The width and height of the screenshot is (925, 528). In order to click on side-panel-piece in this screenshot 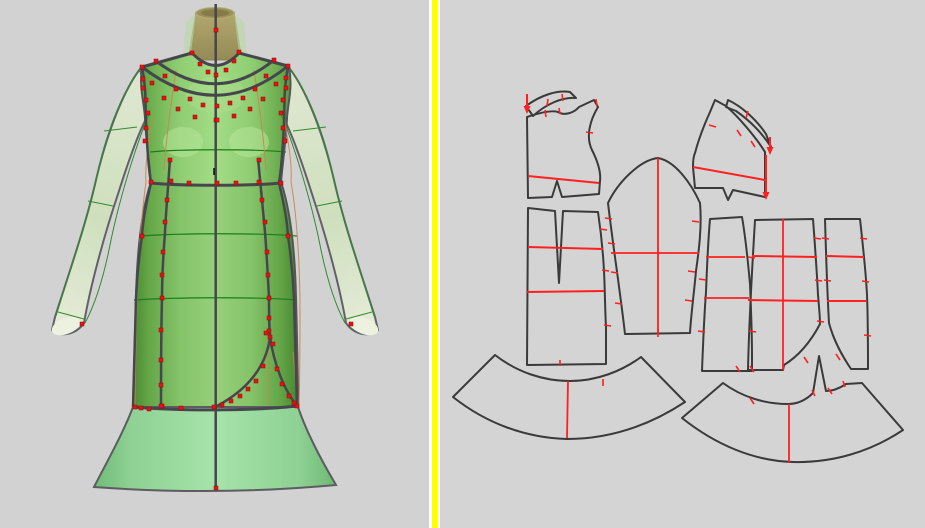, I will do `click(727, 294)`.